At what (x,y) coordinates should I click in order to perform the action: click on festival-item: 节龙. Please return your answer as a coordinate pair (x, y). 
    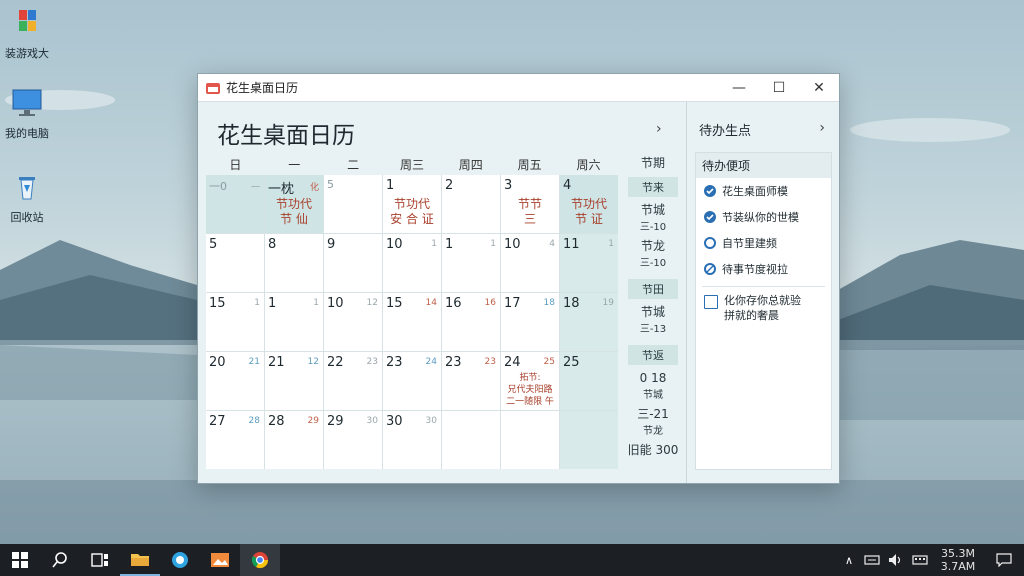
    Looking at the image, I should click on (652, 246).